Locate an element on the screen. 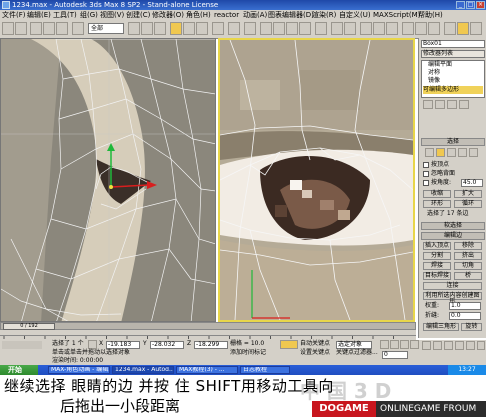 The width and height of the screenshot is (486, 419). crease-field: 0.0 is located at coordinates (465, 316).